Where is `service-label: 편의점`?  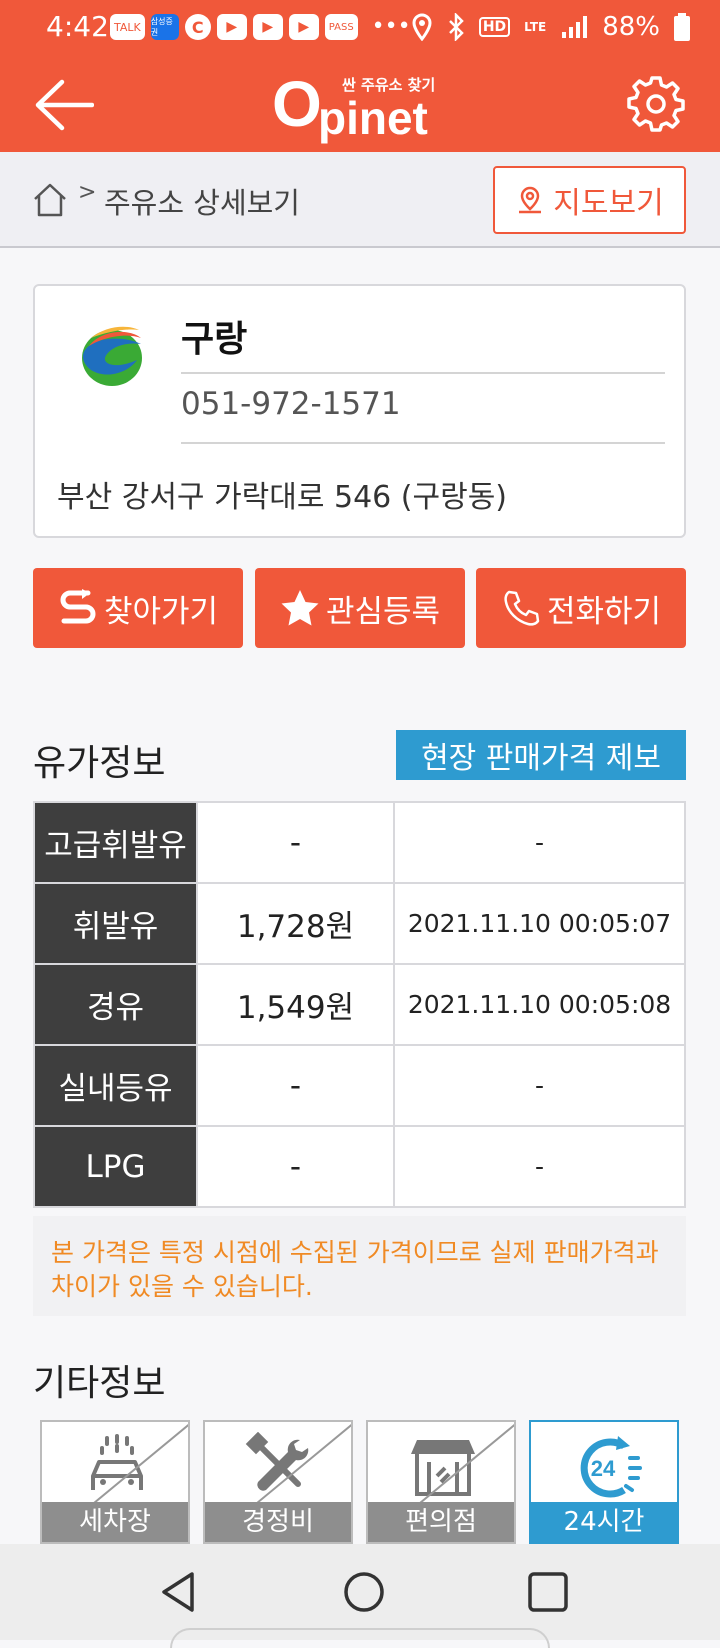 service-label: 편의점 is located at coordinates (441, 1522).